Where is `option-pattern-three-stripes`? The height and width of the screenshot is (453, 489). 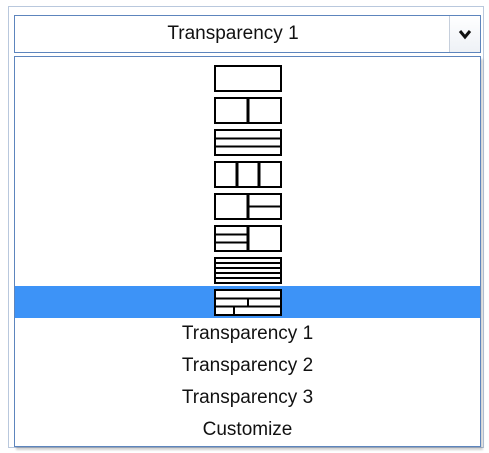 option-pattern-three-stripes is located at coordinates (247, 142).